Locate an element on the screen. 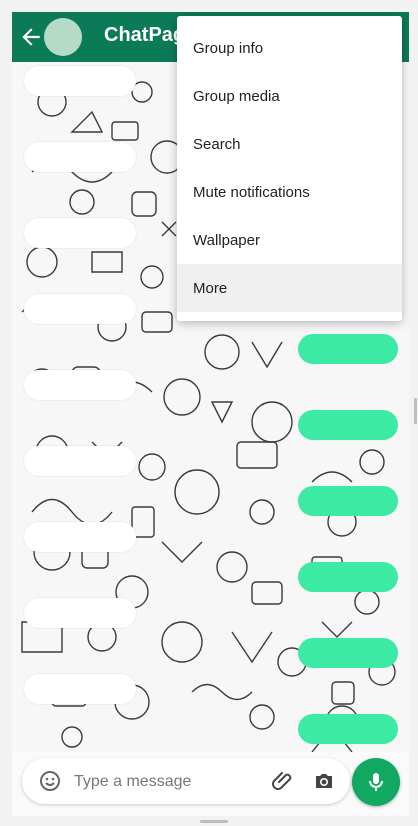  scrollbar is located at coordinates (415, 411).